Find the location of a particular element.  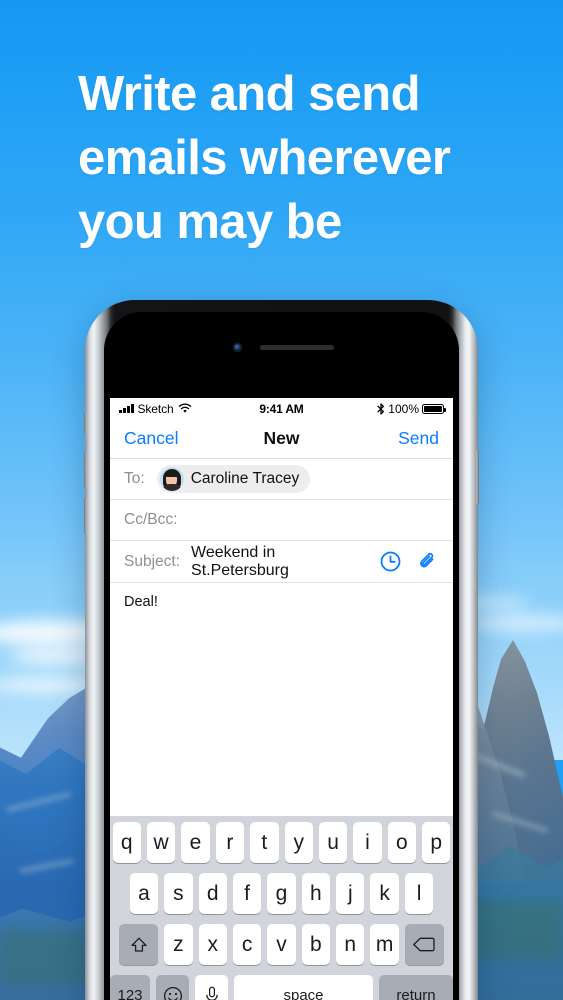

dictation-key is located at coordinates (211, 987).